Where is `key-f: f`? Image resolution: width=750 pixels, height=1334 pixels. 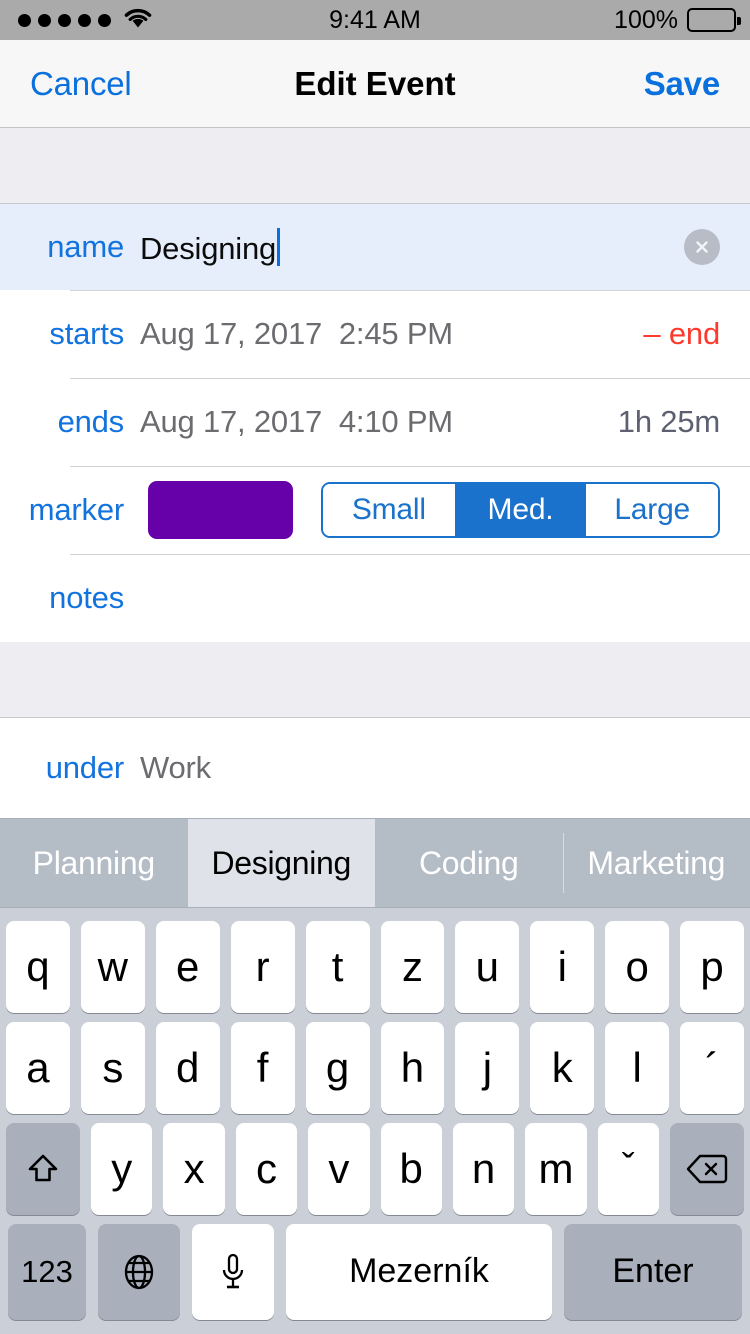
key-f: f is located at coordinates (262, 1067).